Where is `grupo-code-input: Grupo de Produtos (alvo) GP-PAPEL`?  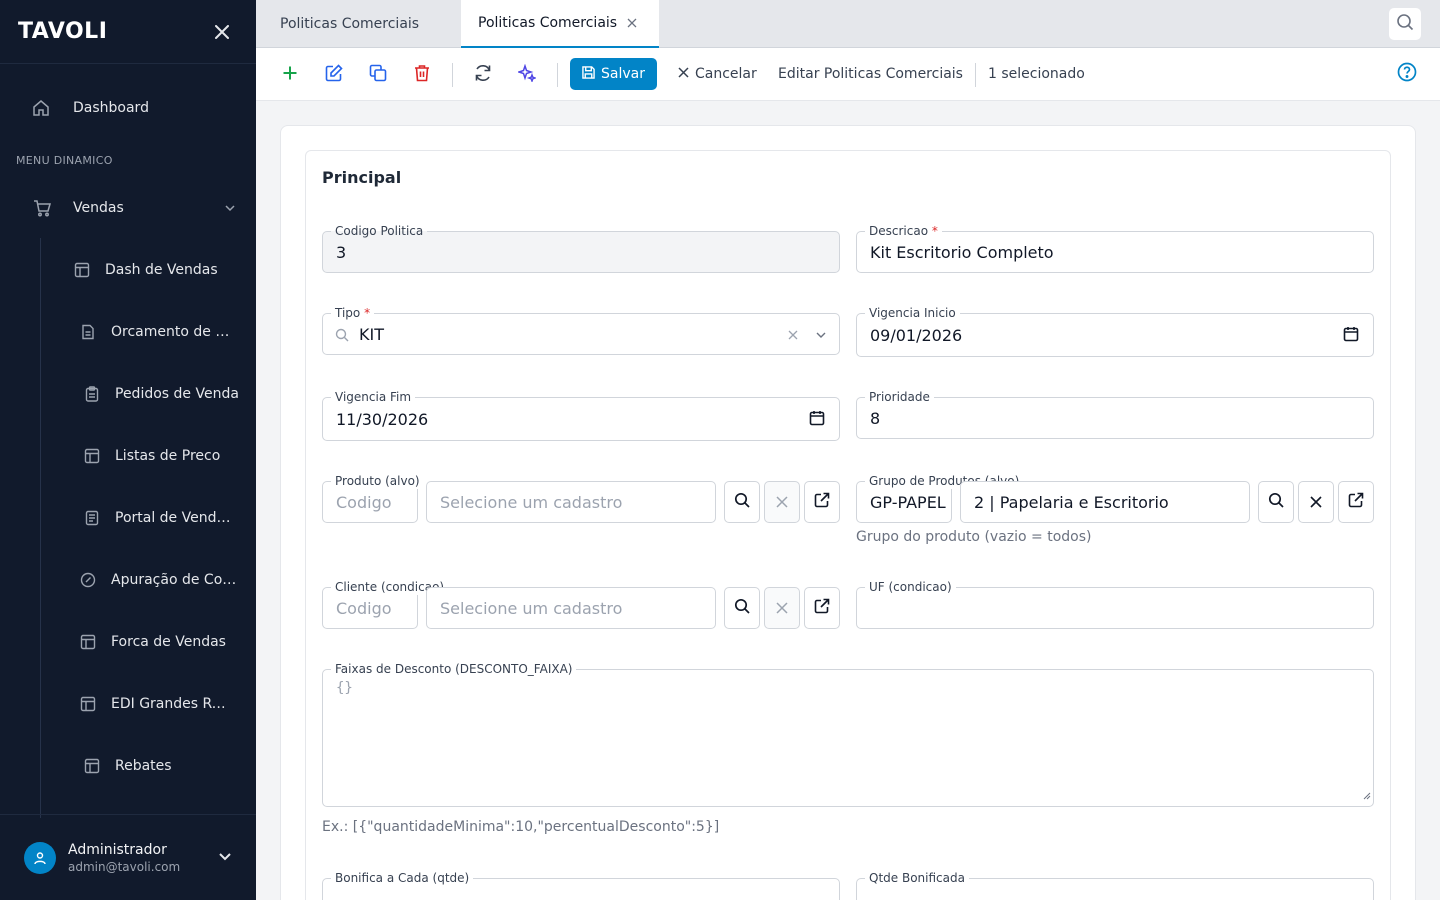
grupo-code-input: Grupo de Produtos (alvo) GP-PAPEL is located at coordinates (940, 498).